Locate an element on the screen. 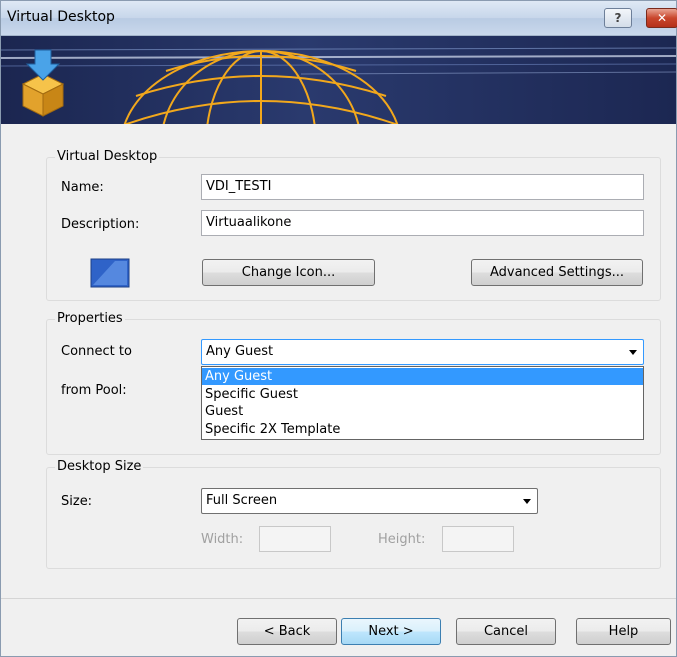 This screenshot has height=657, width=677. help-icon: ? is located at coordinates (618, 18).